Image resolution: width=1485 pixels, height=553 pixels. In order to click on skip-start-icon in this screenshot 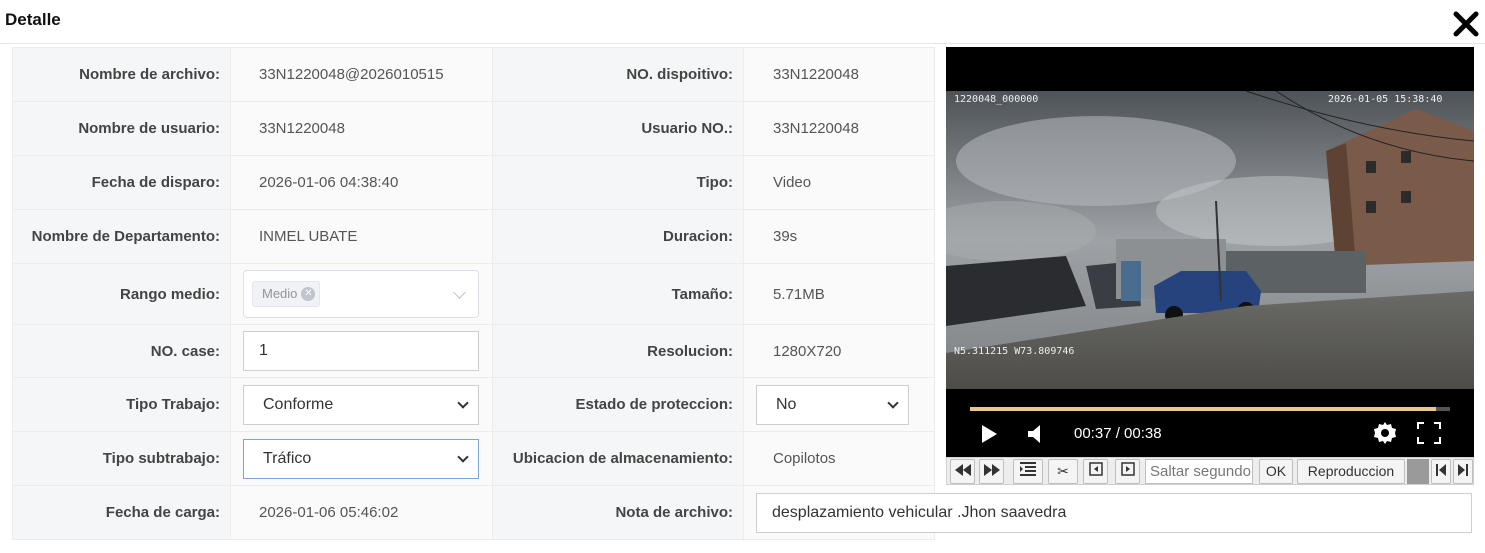, I will do `click(1441, 471)`.